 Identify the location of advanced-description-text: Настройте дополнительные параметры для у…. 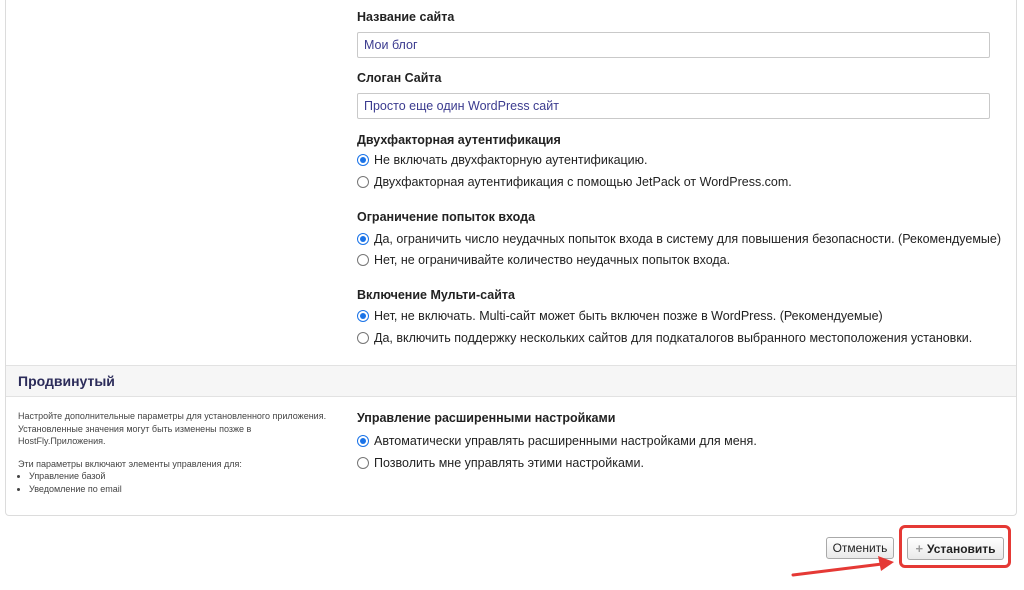
(172, 428).